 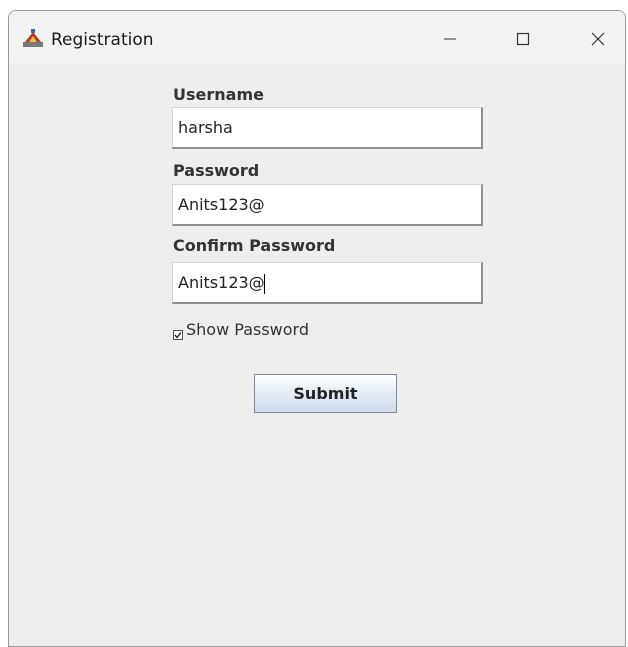 I want to click on maximize-icon, so click(x=523, y=39).